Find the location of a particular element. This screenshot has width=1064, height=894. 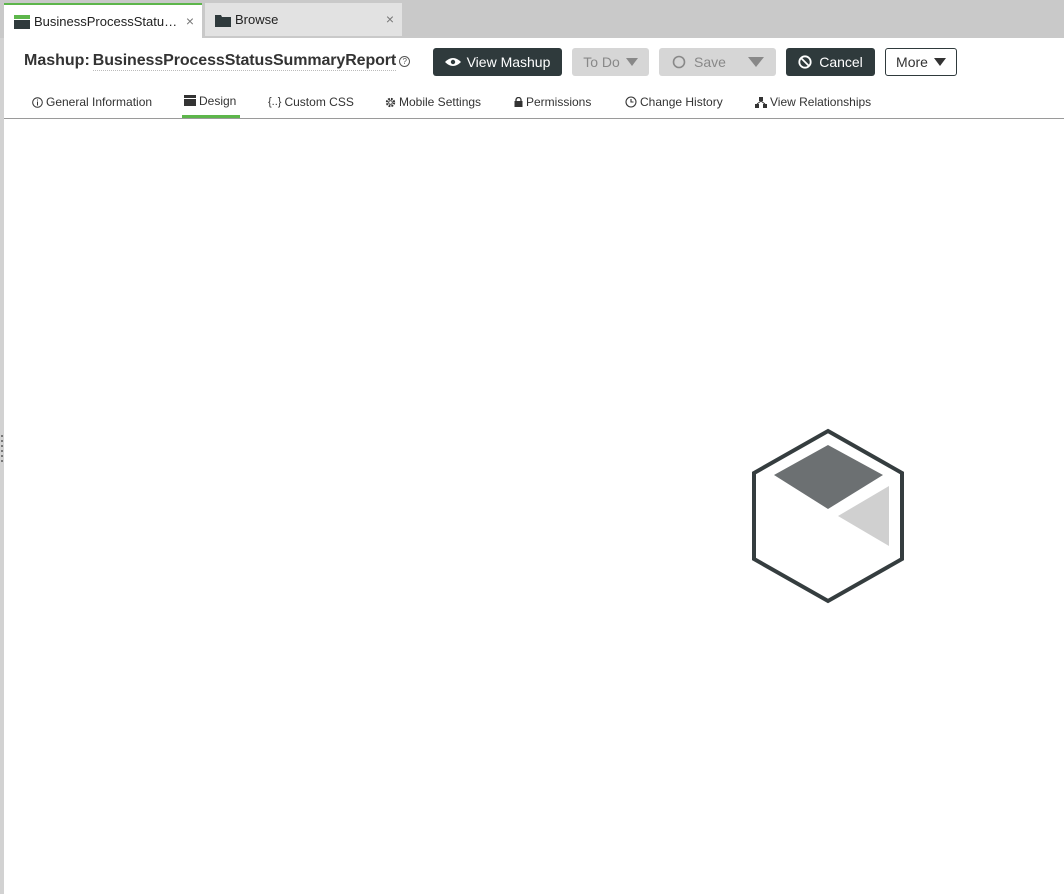

folder-icon is located at coordinates (223, 20).